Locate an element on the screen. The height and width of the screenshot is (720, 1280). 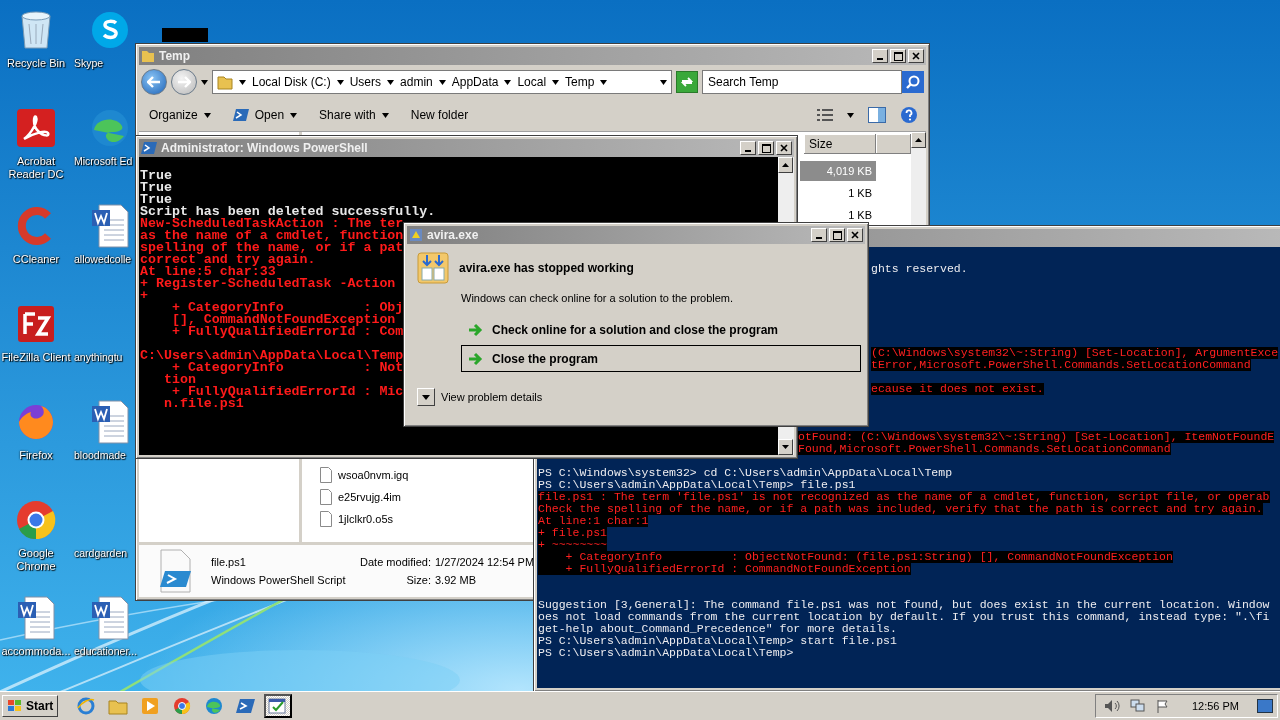
console-line: n.file.ps1 is located at coordinates (203, 404).